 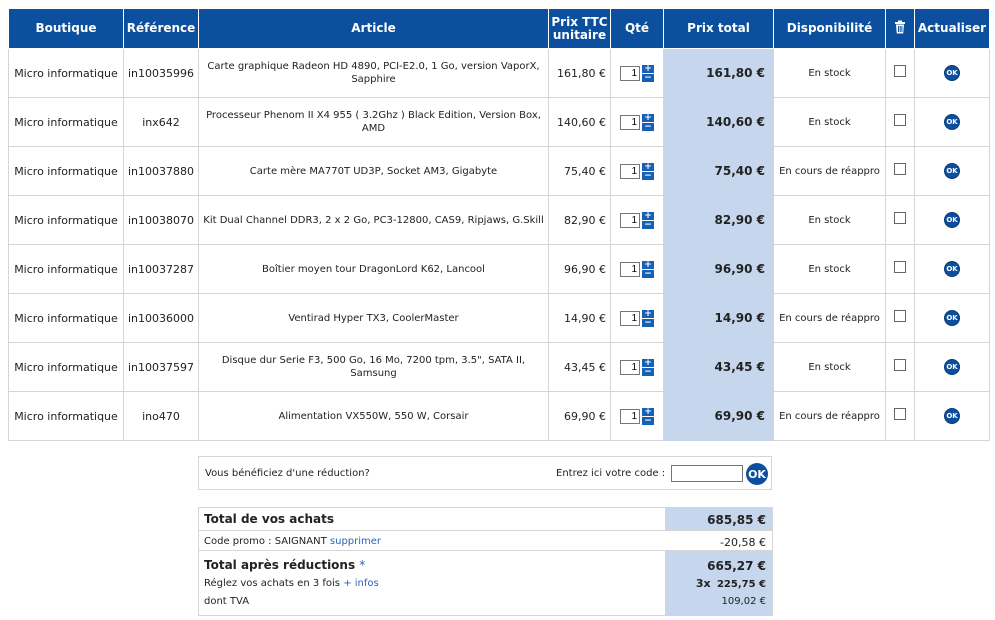 I want to click on cell-unit-price: 43,45 €, so click(x=579, y=367).